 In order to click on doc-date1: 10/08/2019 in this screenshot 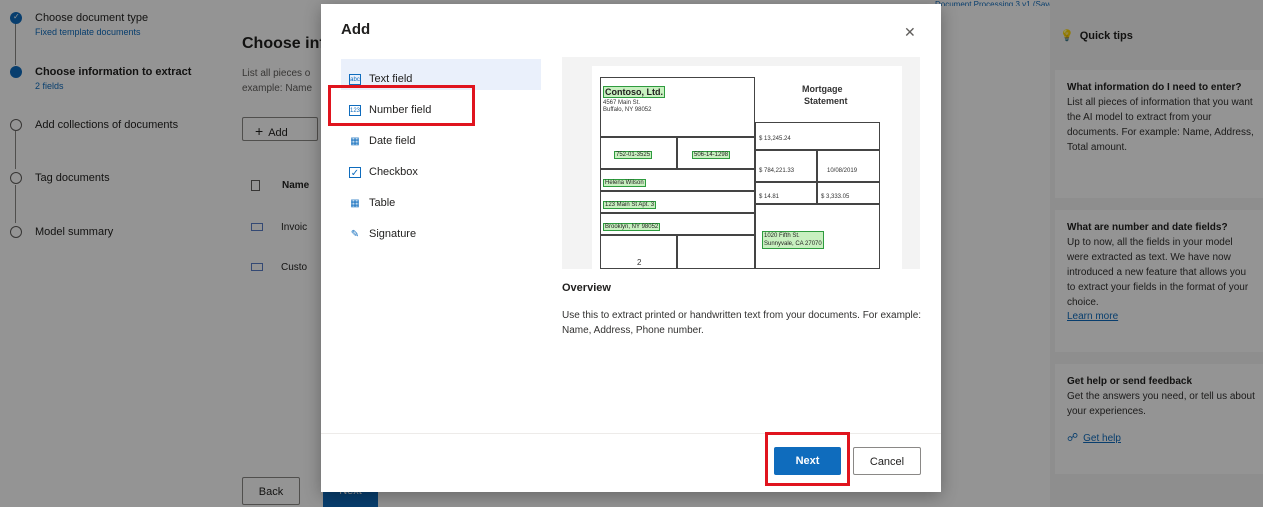, I will do `click(842, 171)`.